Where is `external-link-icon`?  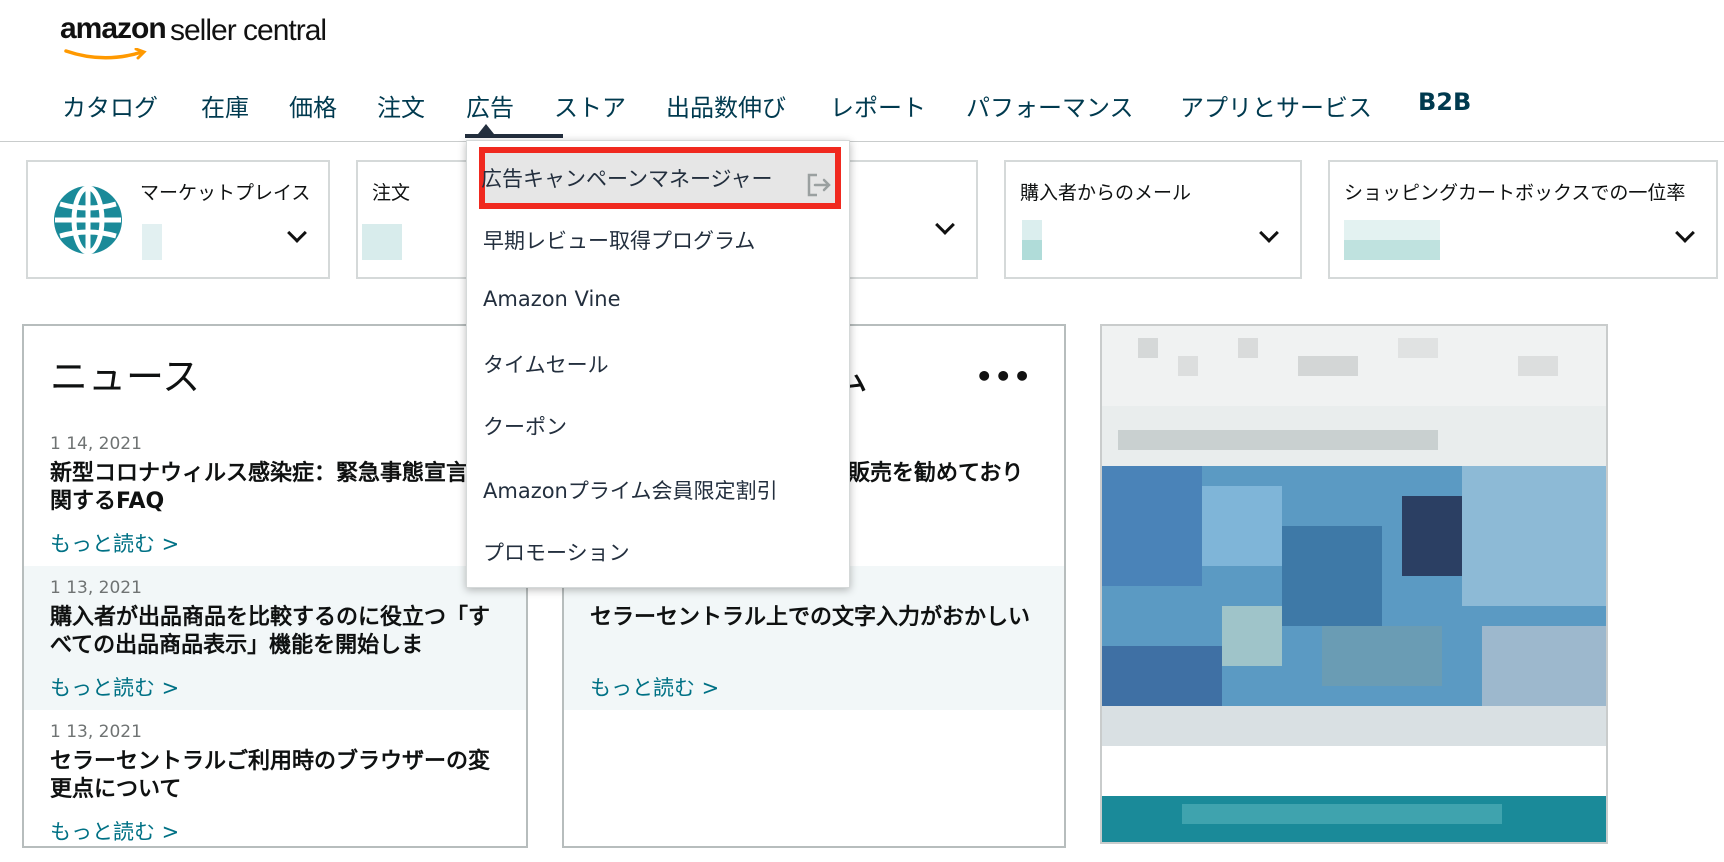
external-link-icon is located at coordinates (819, 185).